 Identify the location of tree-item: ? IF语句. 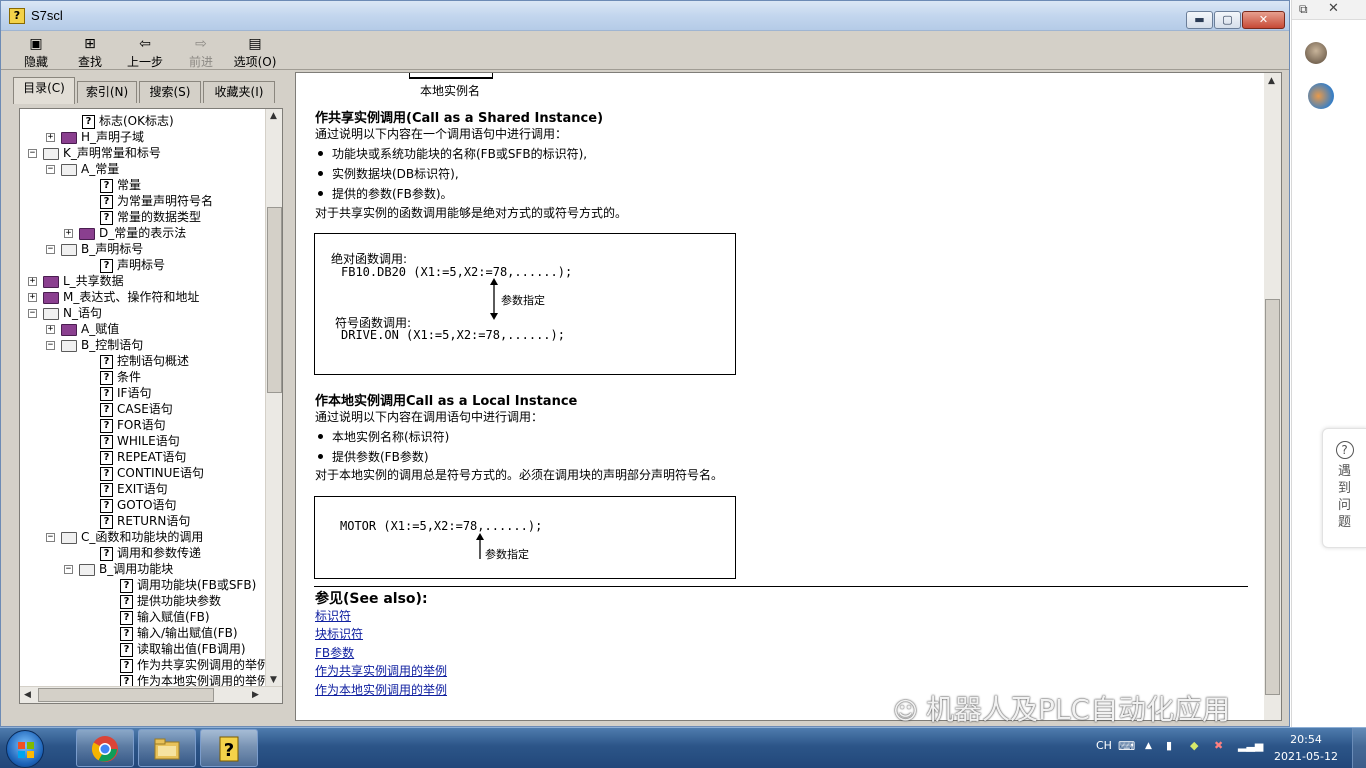
(125, 393).